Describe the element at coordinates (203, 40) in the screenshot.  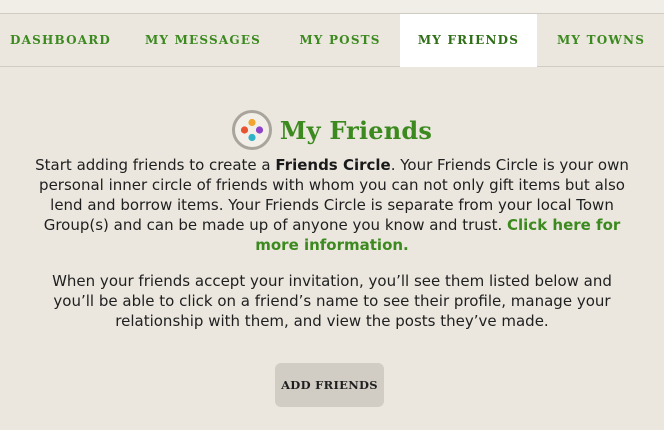
I see `tab-my-messages: MY MESSAGES` at that location.